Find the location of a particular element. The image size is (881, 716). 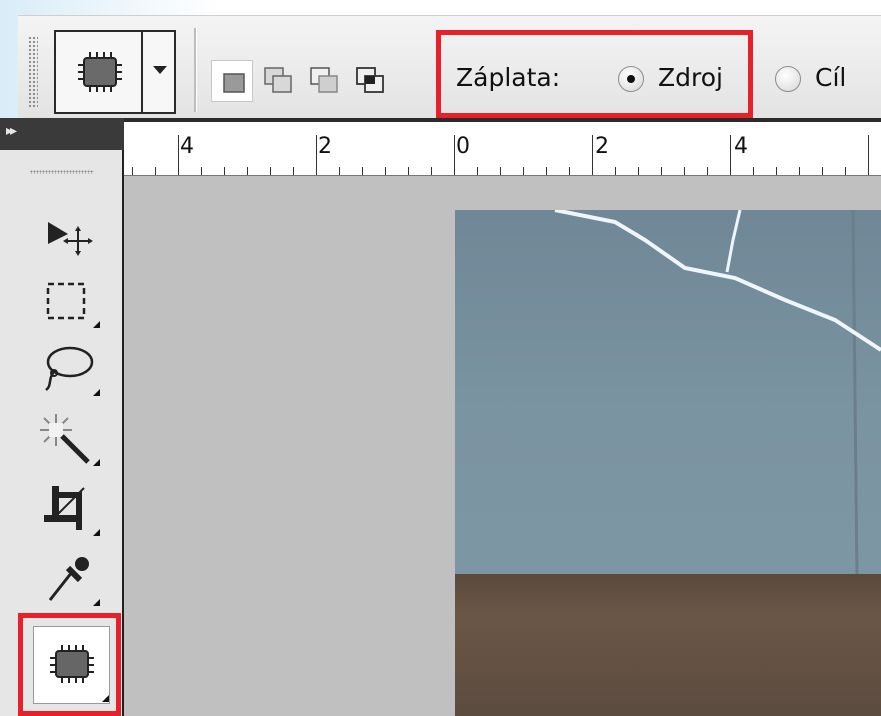

eyedropper-icon is located at coordinates (68, 579).